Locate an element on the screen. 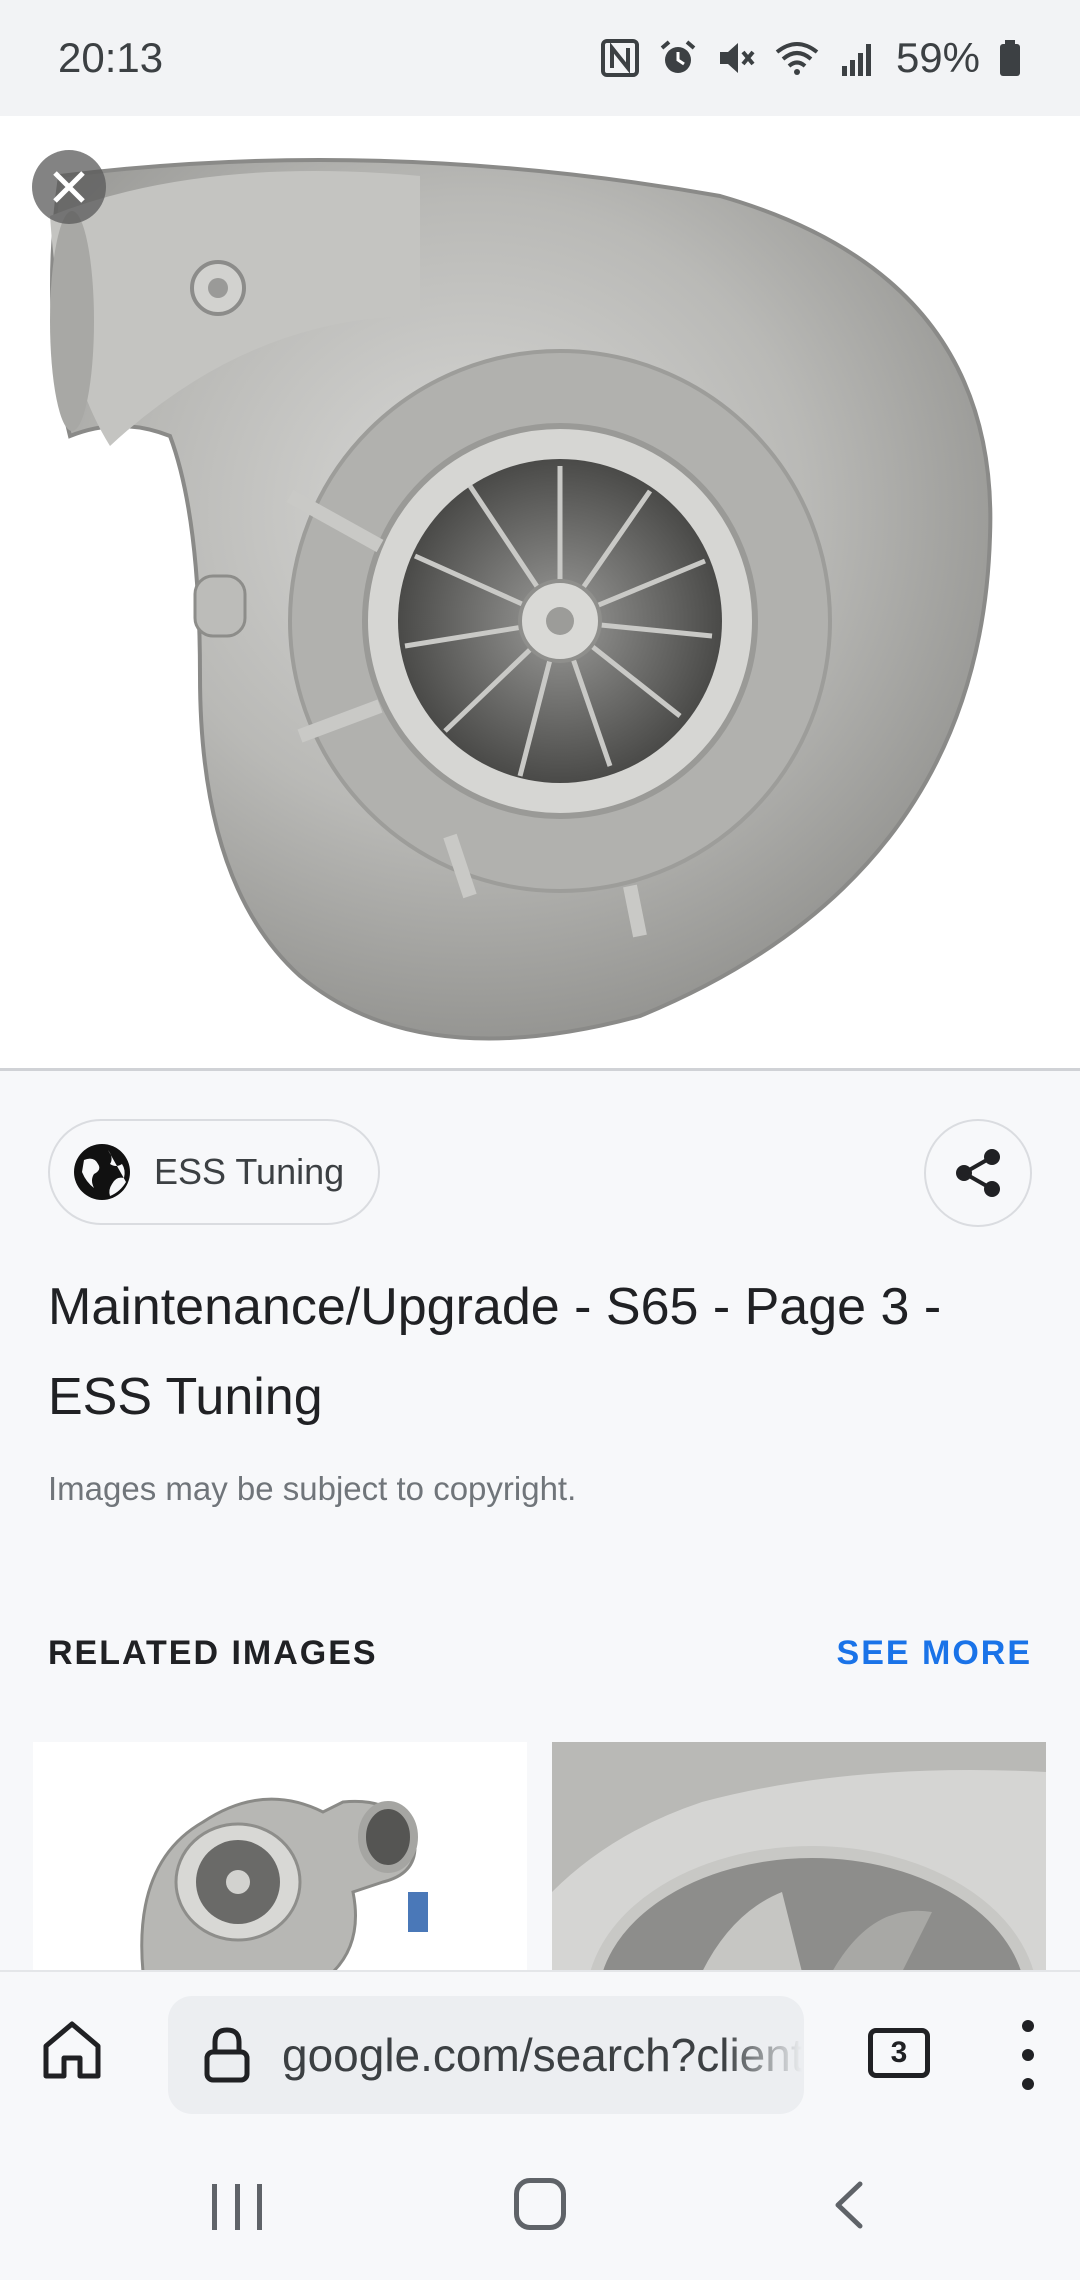 The height and width of the screenshot is (2280, 1080). share-button is located at coordinates (978, 1173).